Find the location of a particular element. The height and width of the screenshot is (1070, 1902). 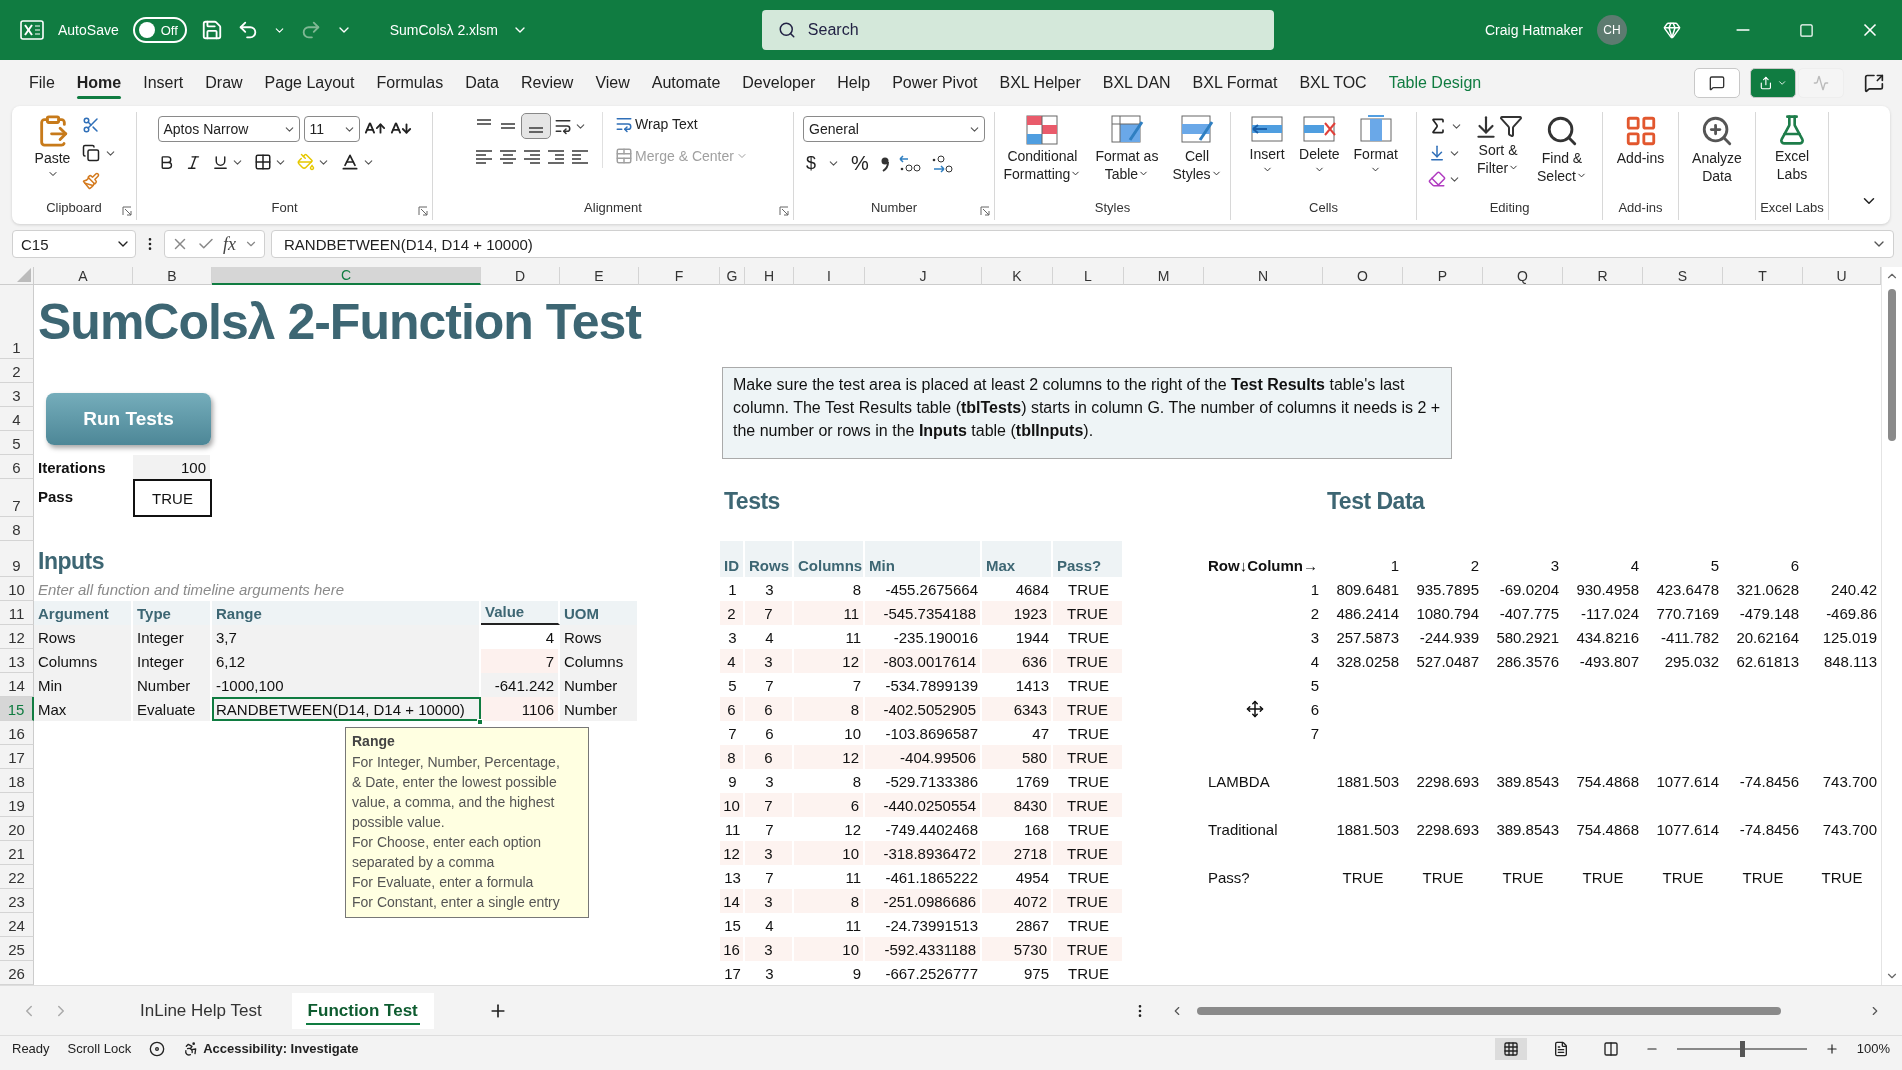

row-header: 6 is located at coordinates (17, 467).